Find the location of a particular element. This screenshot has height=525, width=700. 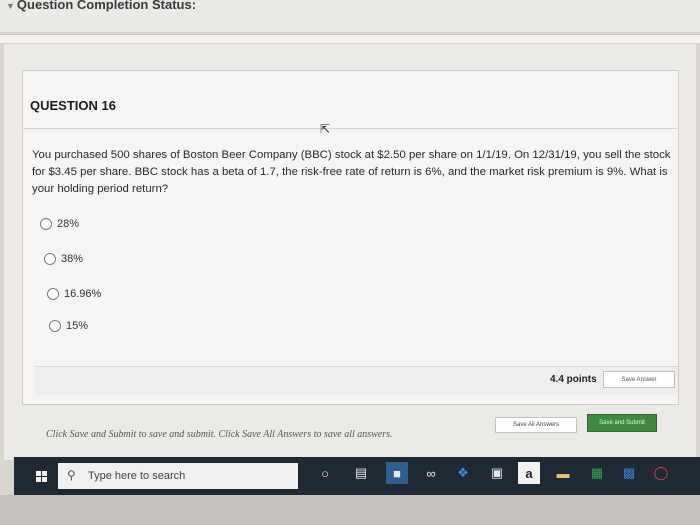

folder-icon: ▬ is located at coordinates (563, 473).